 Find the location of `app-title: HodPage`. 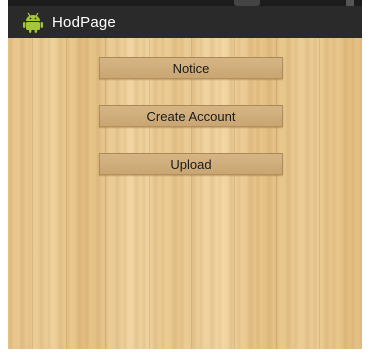

app-title: HodPage is located at coordinates (84, 22).